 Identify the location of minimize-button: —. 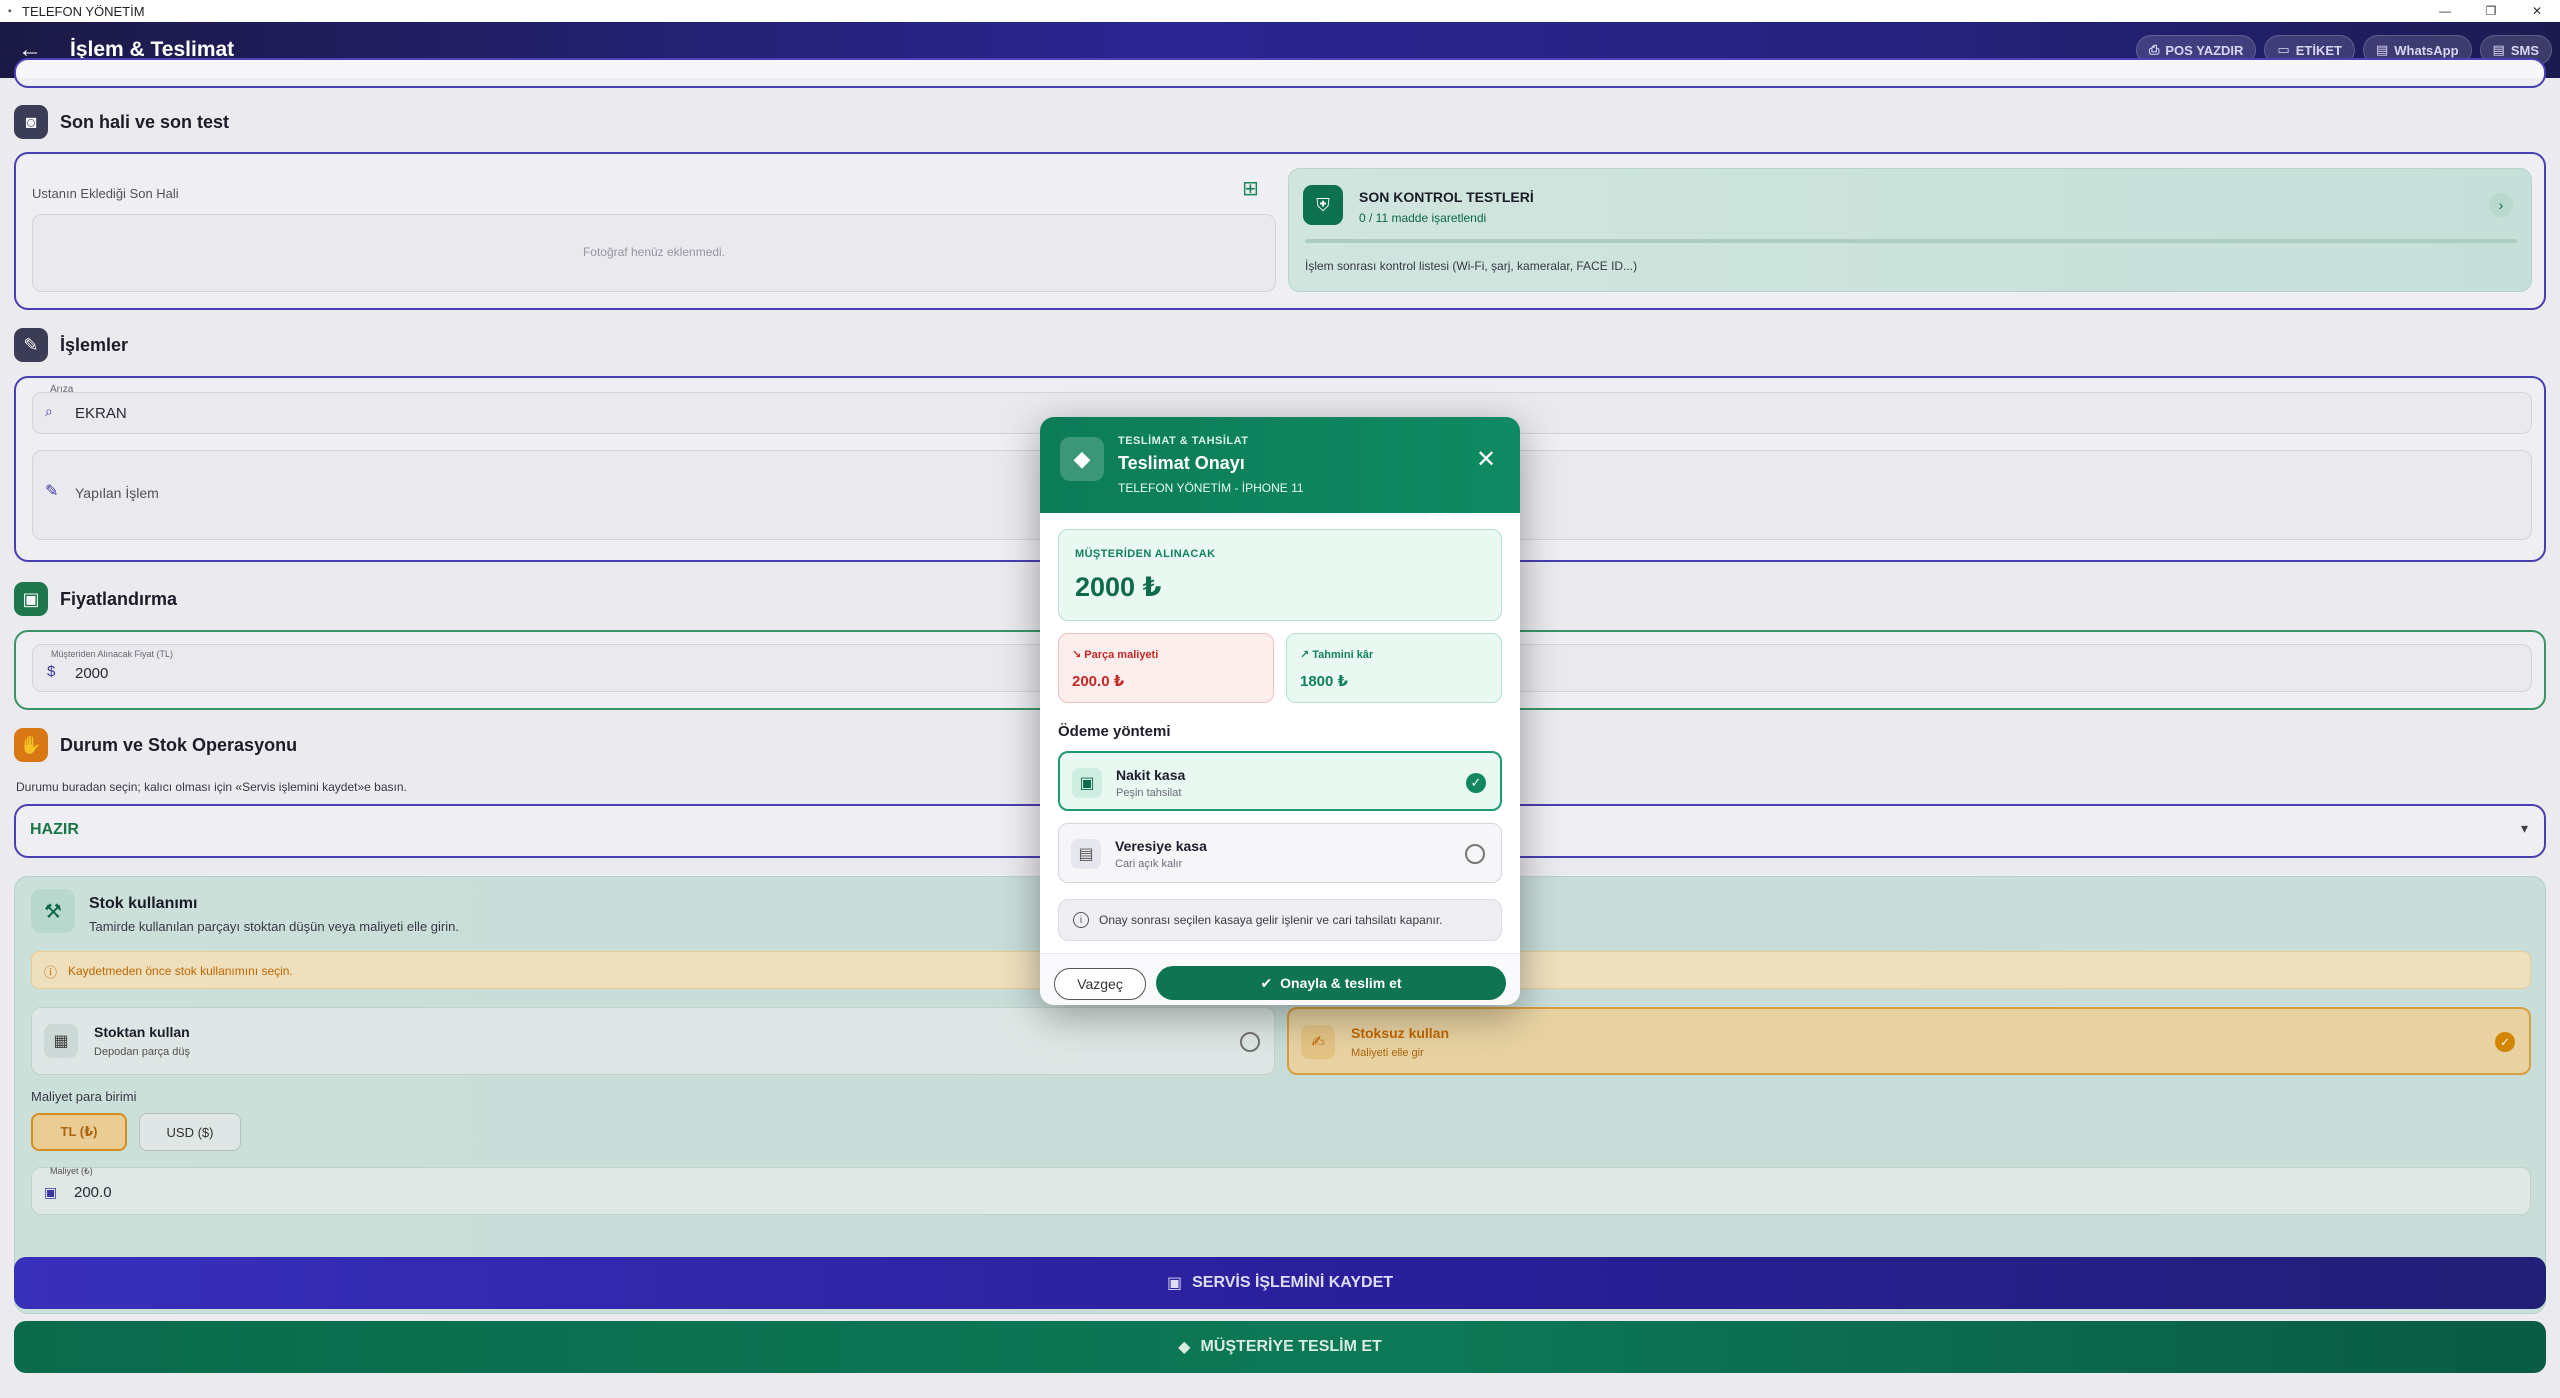
(2445, 11).